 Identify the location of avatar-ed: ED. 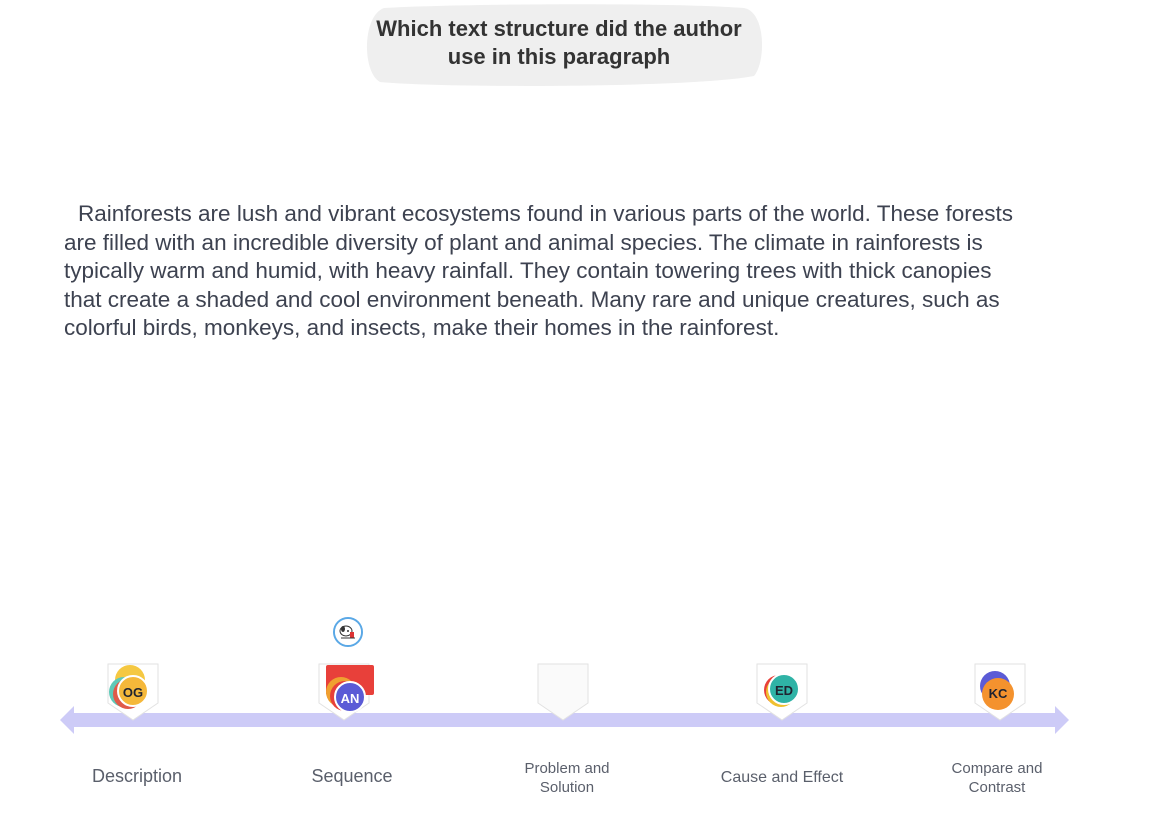
(784, 689).